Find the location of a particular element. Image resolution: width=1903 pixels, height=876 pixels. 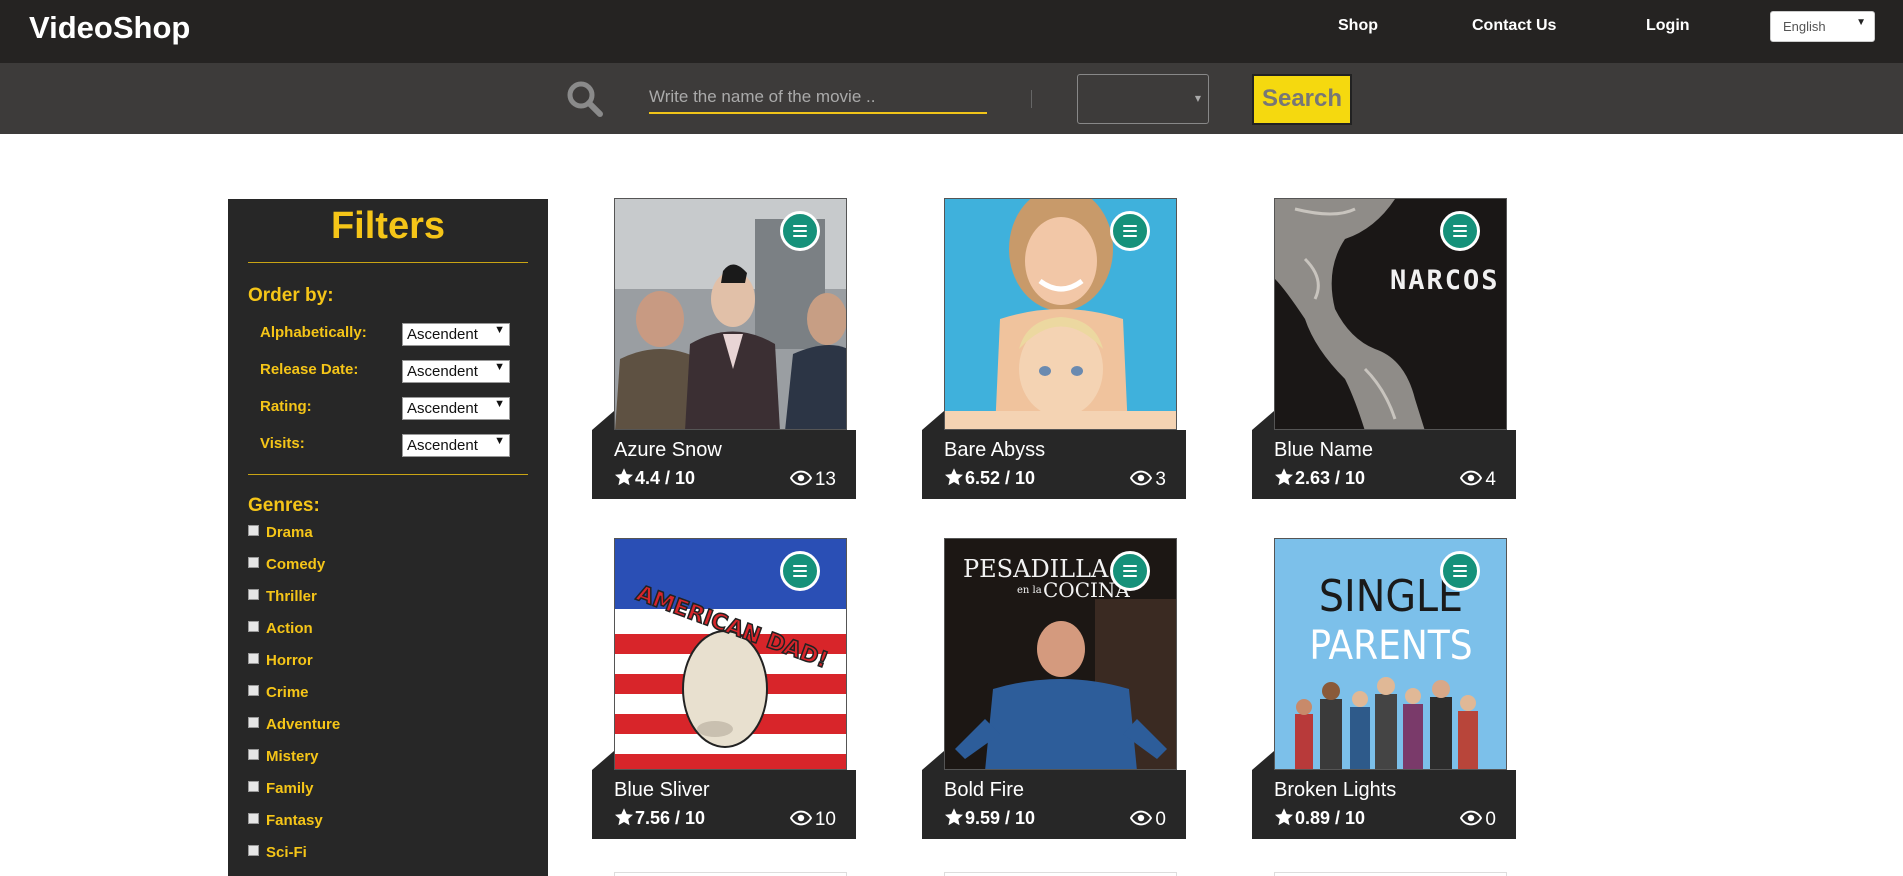

views-count: 0 is located at coordinates (1490, 819).